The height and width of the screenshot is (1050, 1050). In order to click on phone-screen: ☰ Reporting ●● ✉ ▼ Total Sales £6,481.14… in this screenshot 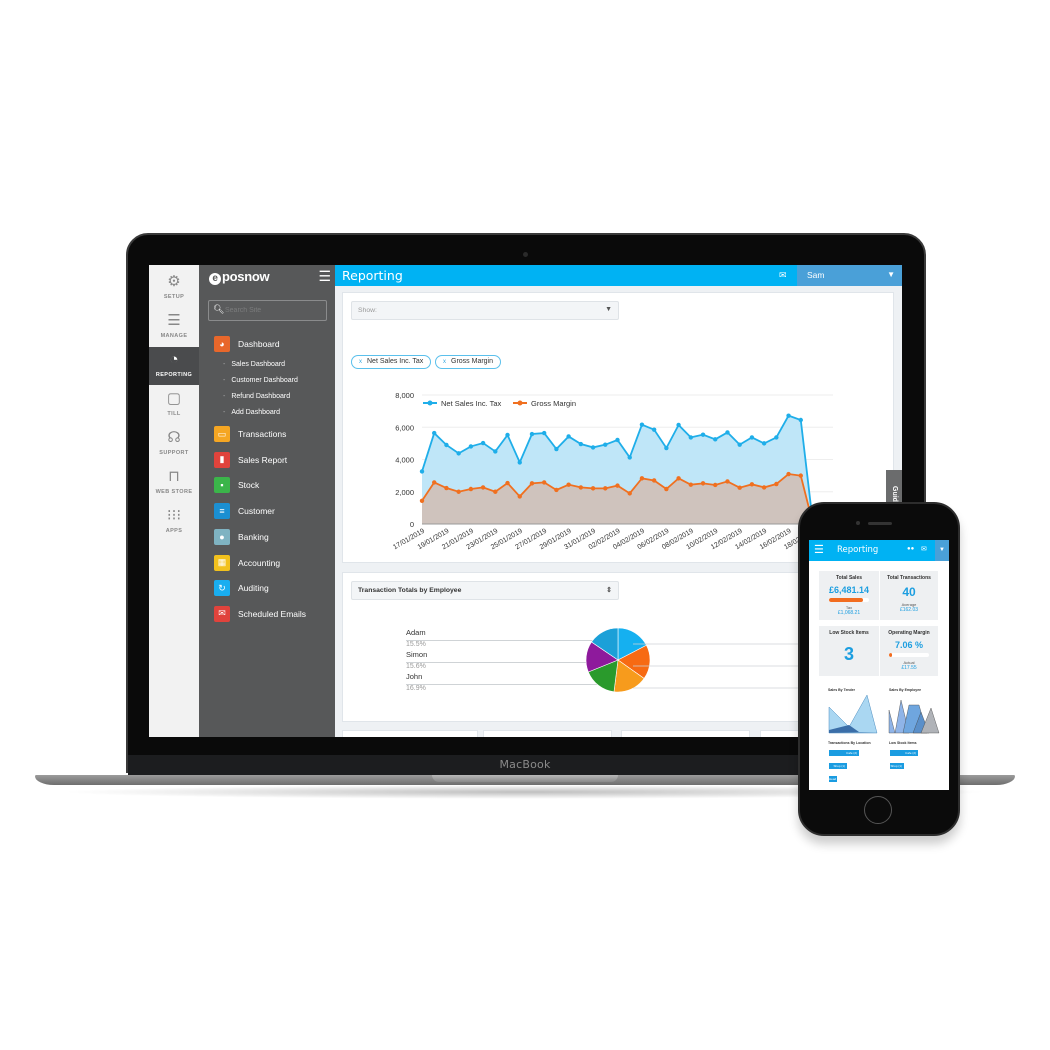, I will do `click(879, 665)`.